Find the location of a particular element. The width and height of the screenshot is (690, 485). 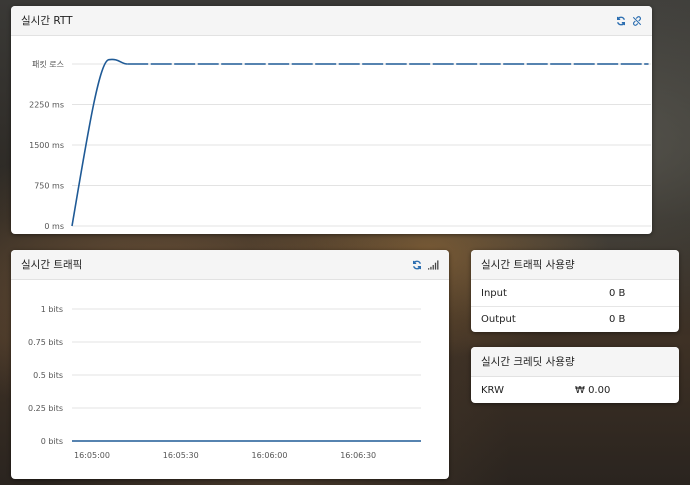

credit-usage-panel: 실시간 크레딧 사용량 KRW ₩ 0.00 is located at coordinates (575, 375).